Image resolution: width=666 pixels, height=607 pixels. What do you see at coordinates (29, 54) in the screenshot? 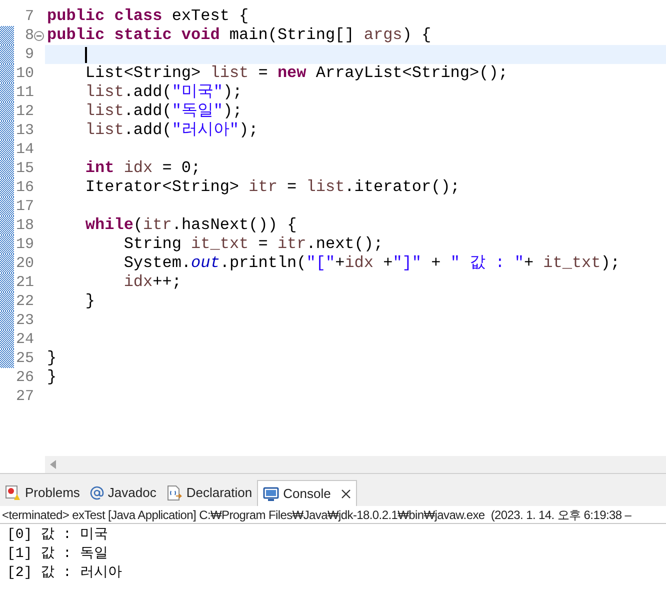
I see `line-number: 9` at bounding box center [29, 54].